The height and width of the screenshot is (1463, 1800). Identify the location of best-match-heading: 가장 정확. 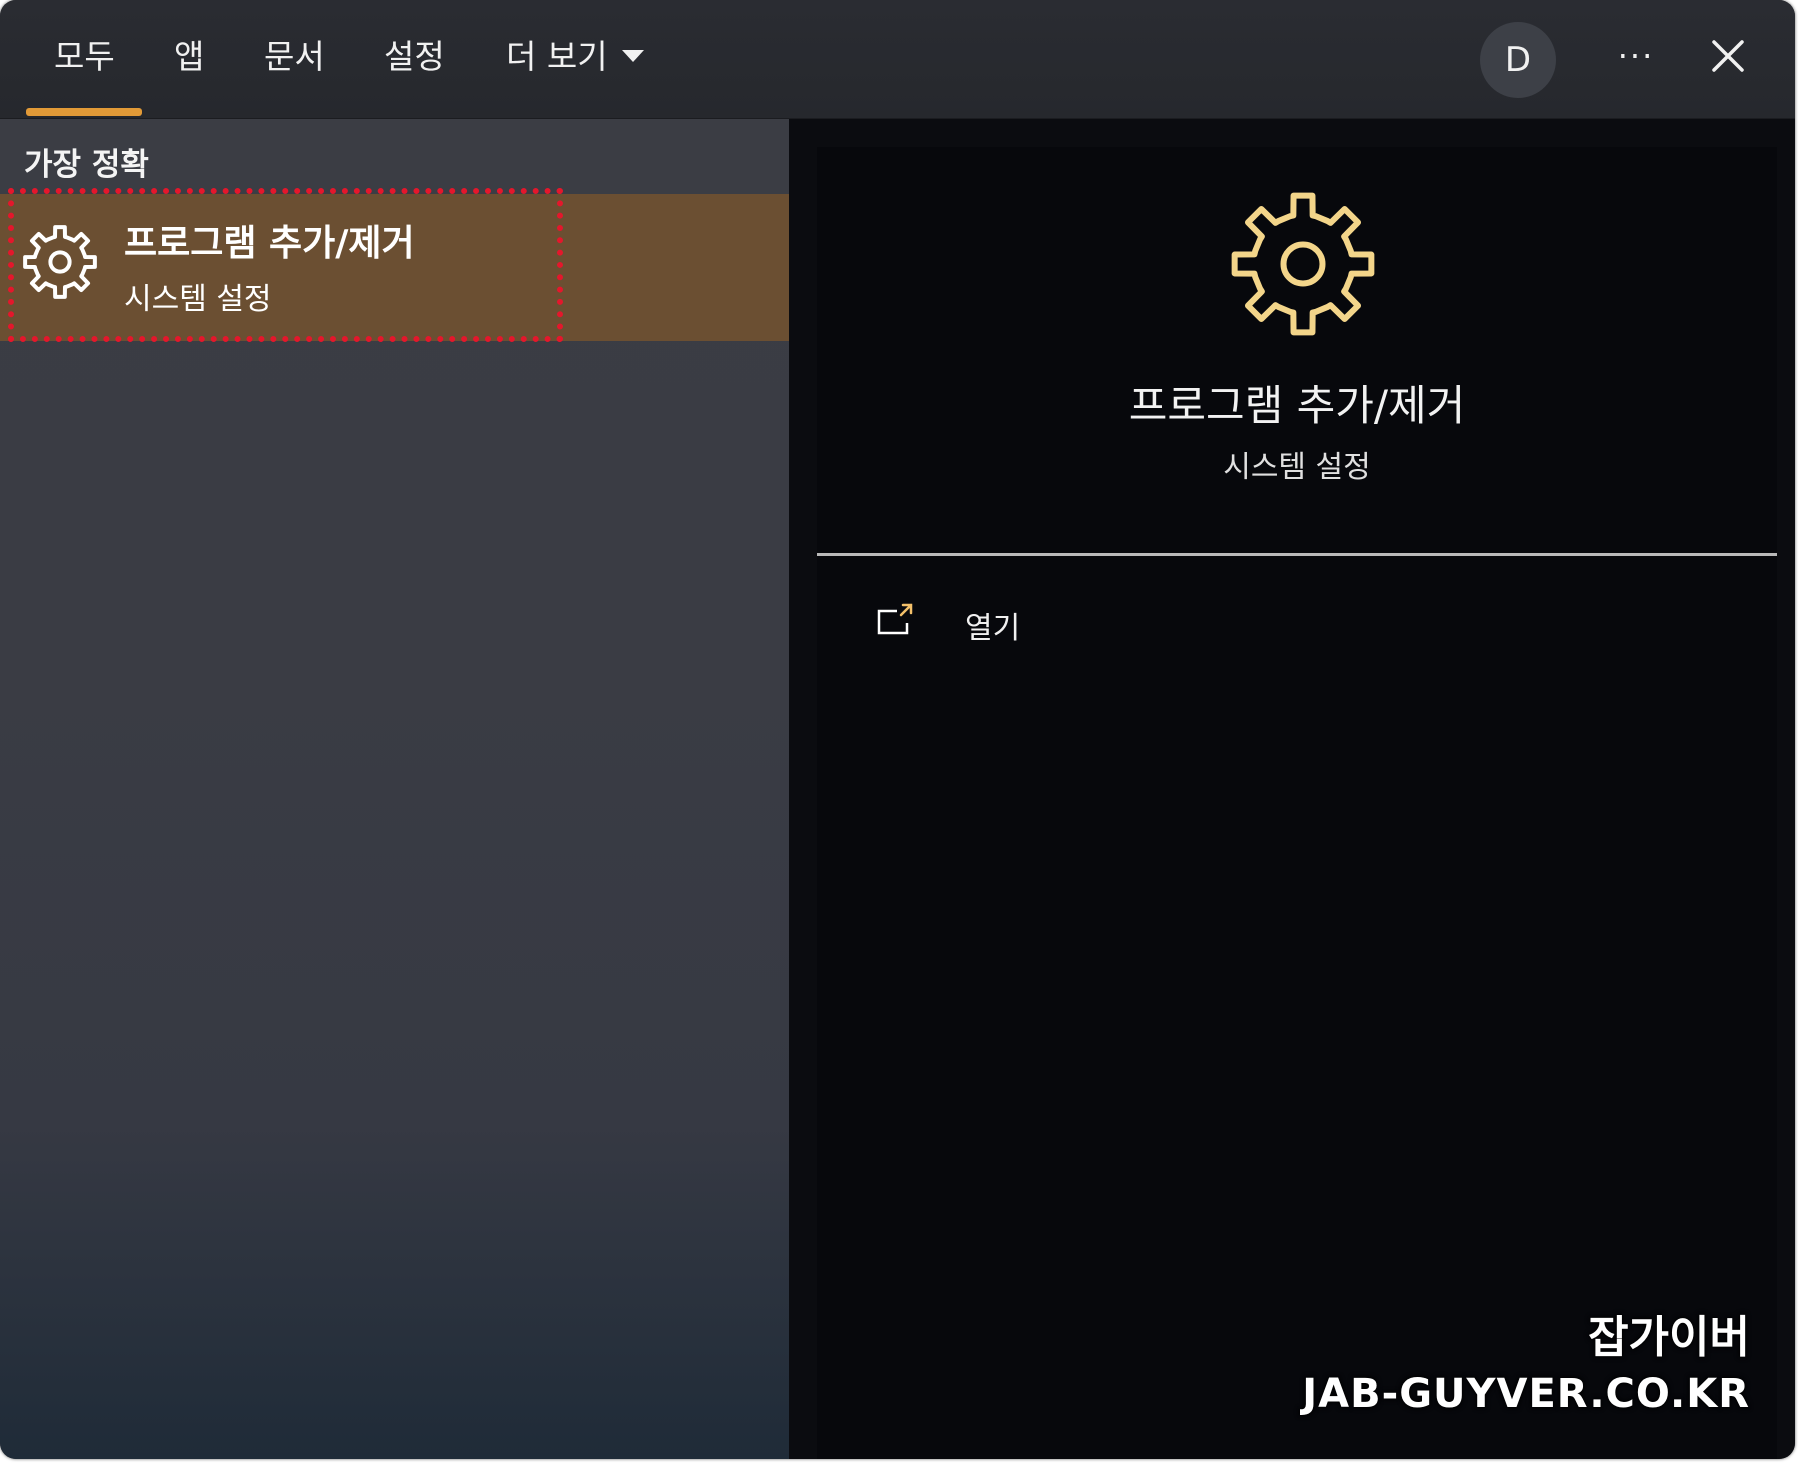
(86, 165).